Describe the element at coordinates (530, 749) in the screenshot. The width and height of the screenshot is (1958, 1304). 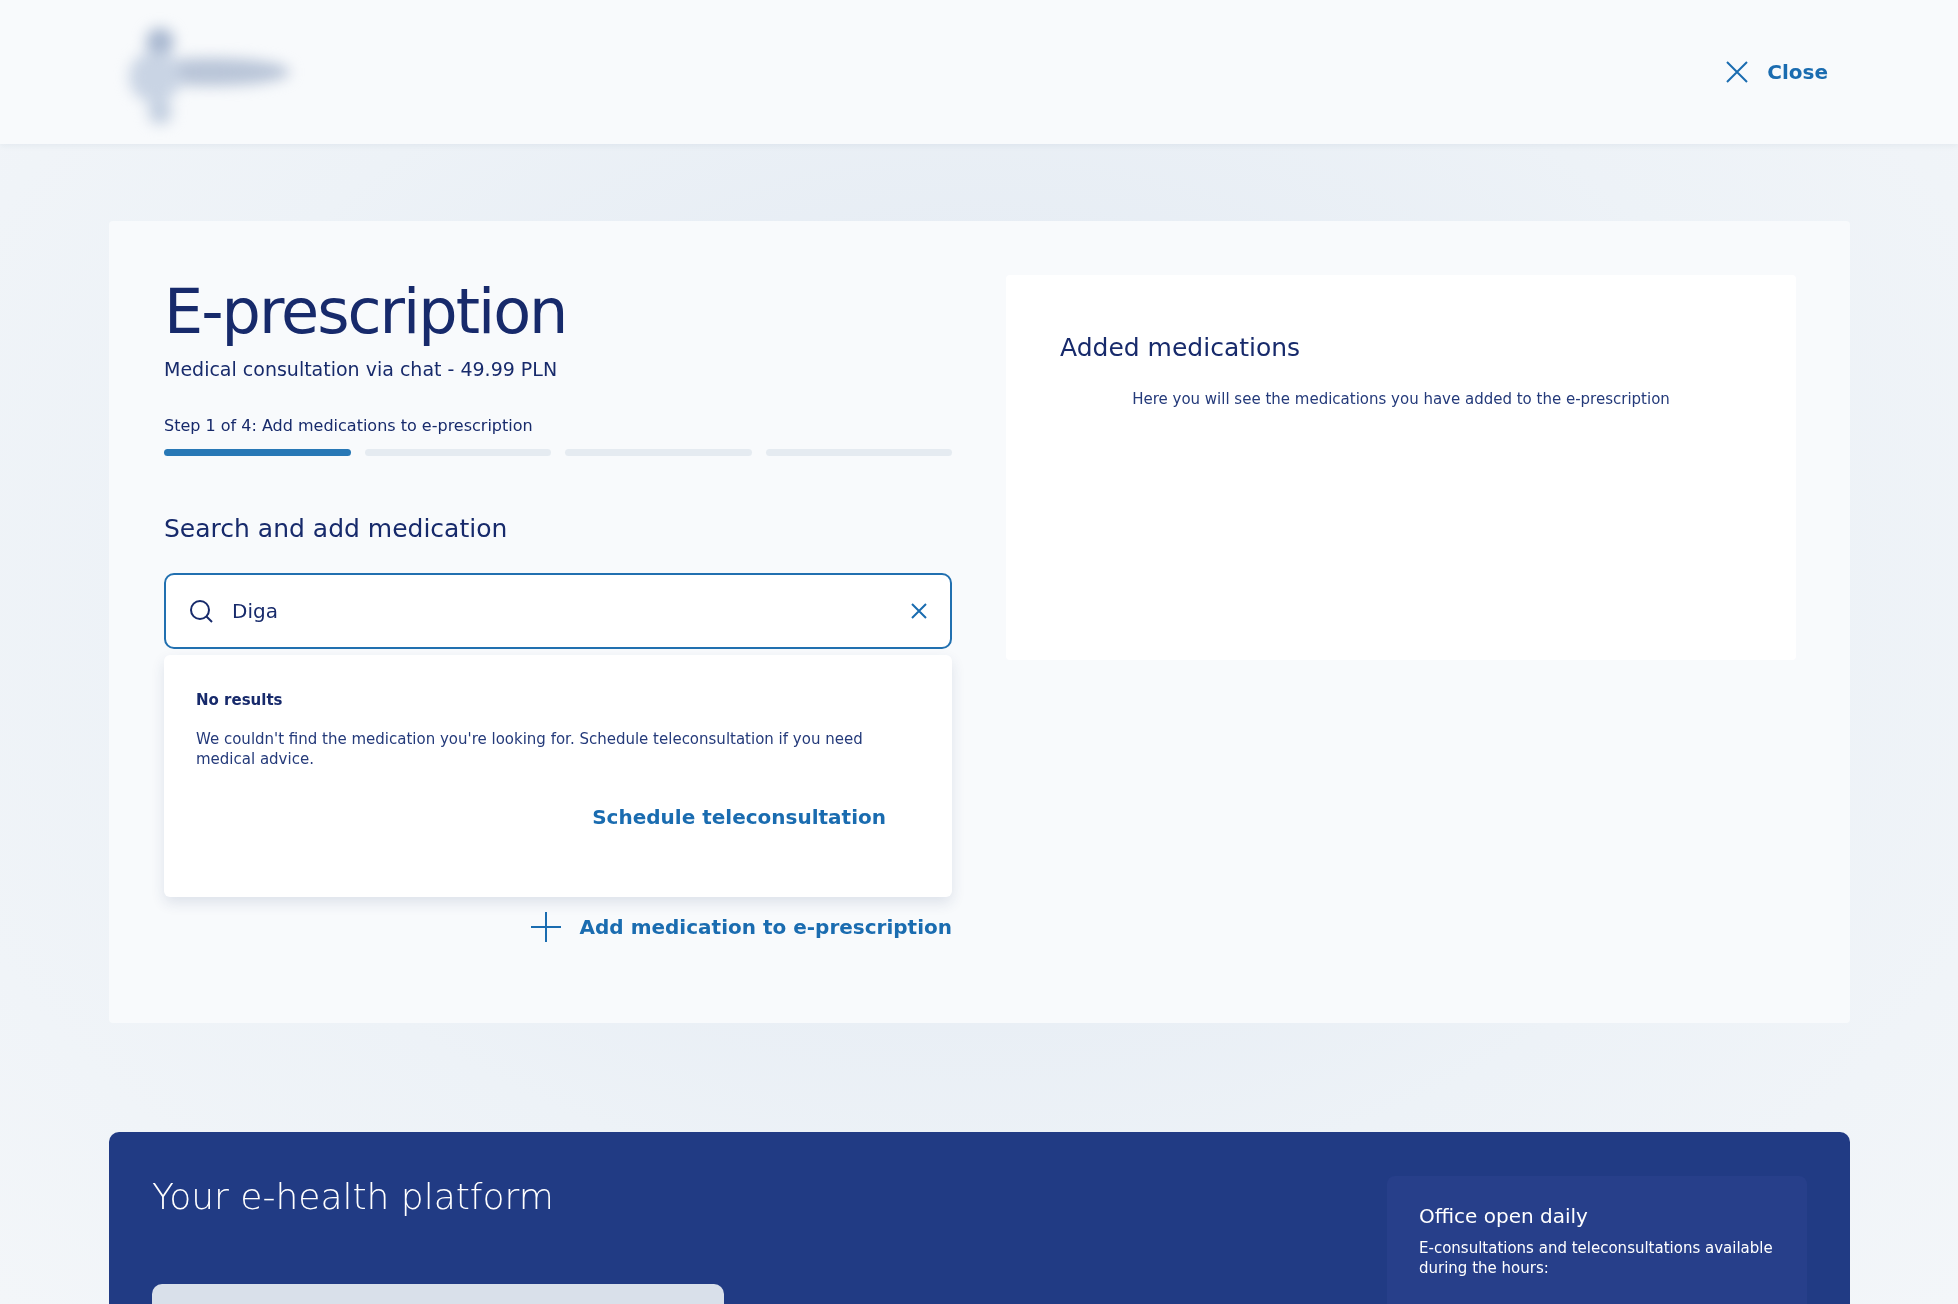
I see `no-results-message: We couldn't find the medication you're looking for. Schedule teleconsultation if you need medical advice.` at that location.